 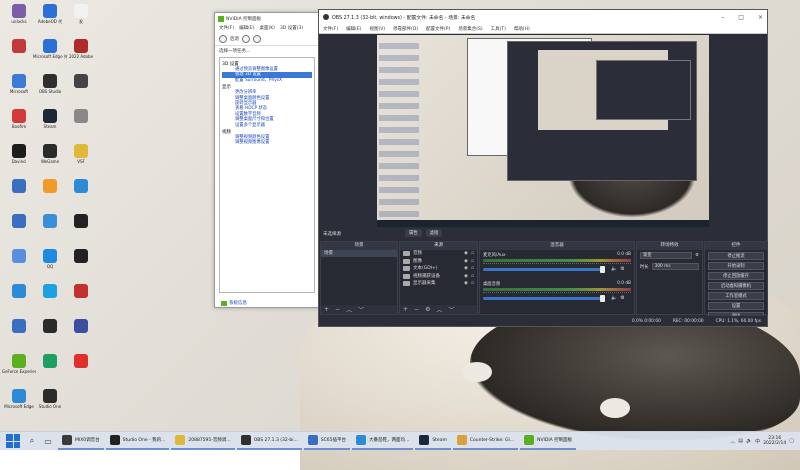 What do you see at coordinates (732, 441) in the screenshot?
I see `tray-overflow-icon: ︿` at bounding box center [732, 441].